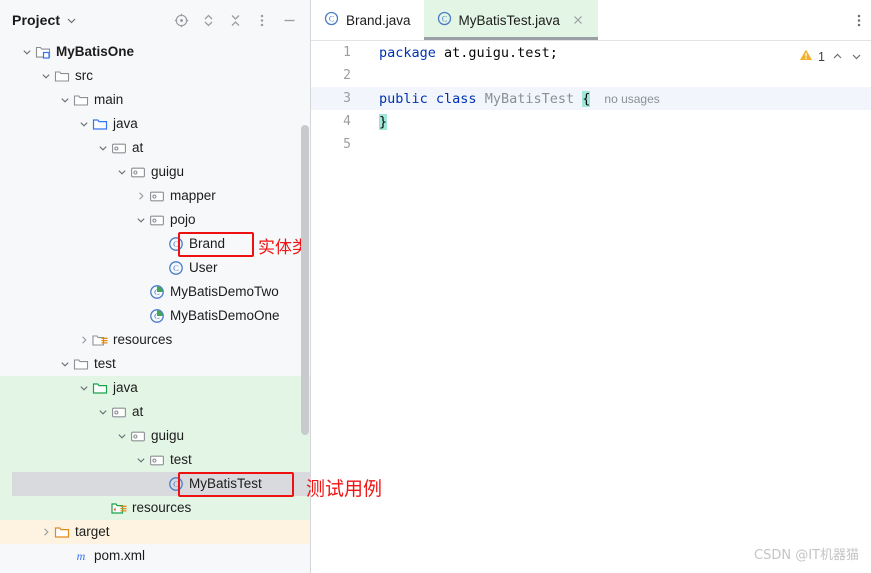 This screenshot has height=573, width=871. Describe the element at coordinates (347, 144) in the screenshot. I see `line-number: 5` at that location.